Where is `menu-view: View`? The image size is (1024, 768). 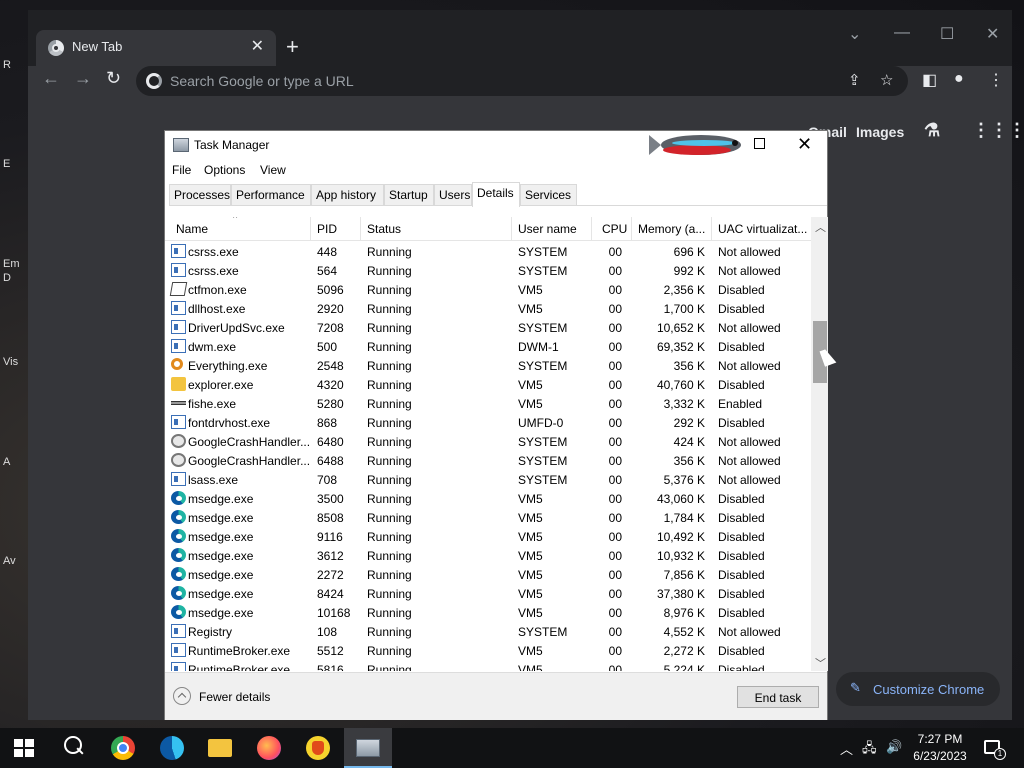 menu-view: View is located at coordinates (273, 170).